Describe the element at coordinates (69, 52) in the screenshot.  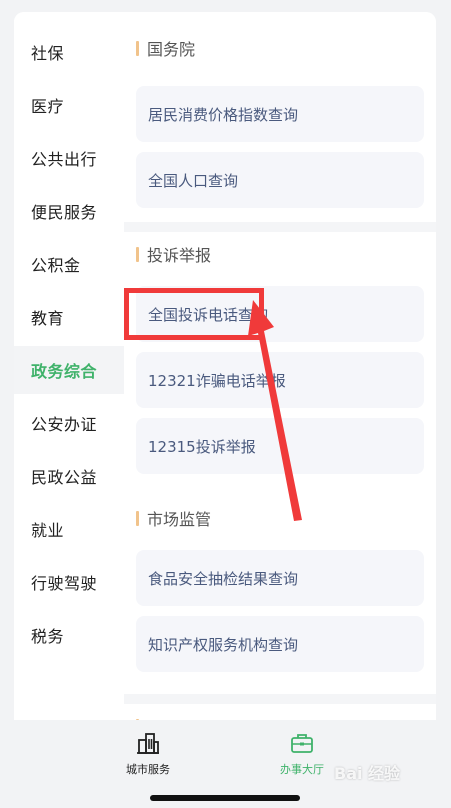
I see `sidebar-item-social-security: 社保` at that location.